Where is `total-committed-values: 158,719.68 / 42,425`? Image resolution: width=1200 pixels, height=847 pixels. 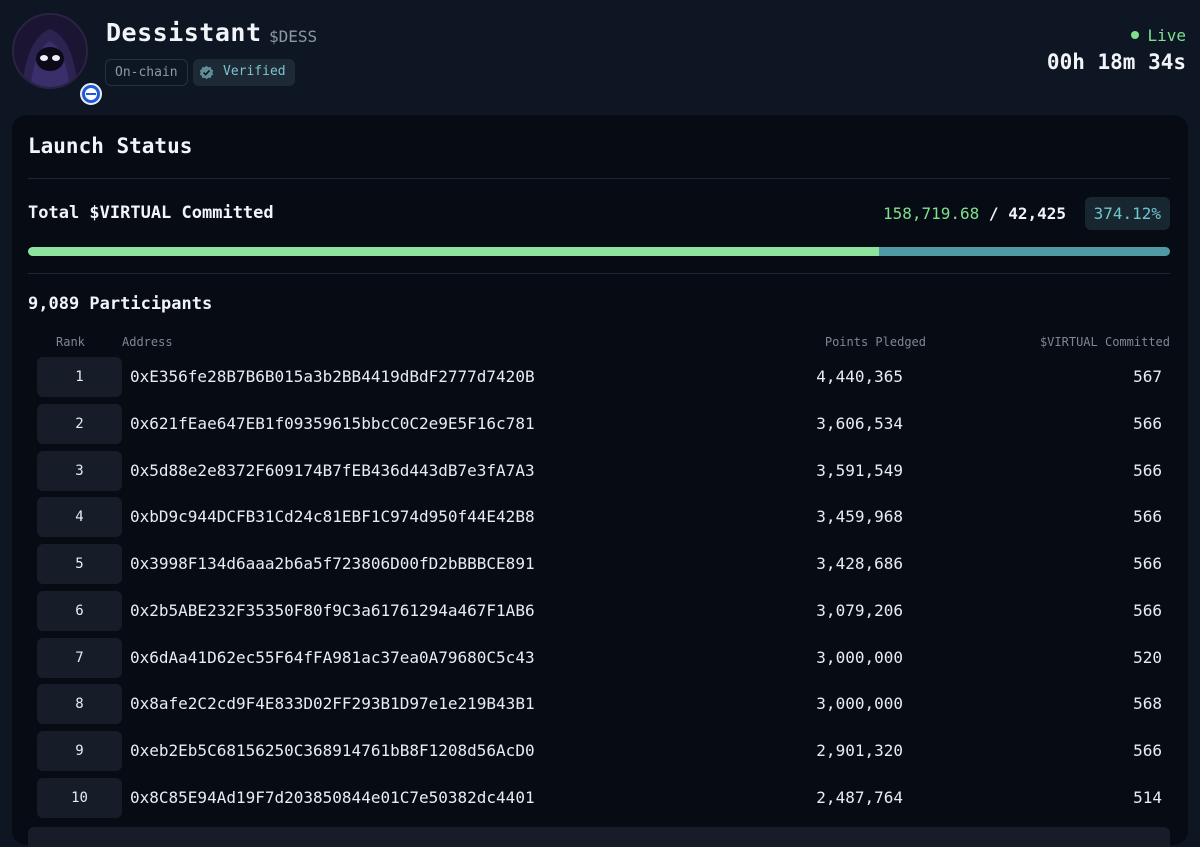
total-committed-values: 158,719.68 / 42,425 is located at coordinates (974, 213).